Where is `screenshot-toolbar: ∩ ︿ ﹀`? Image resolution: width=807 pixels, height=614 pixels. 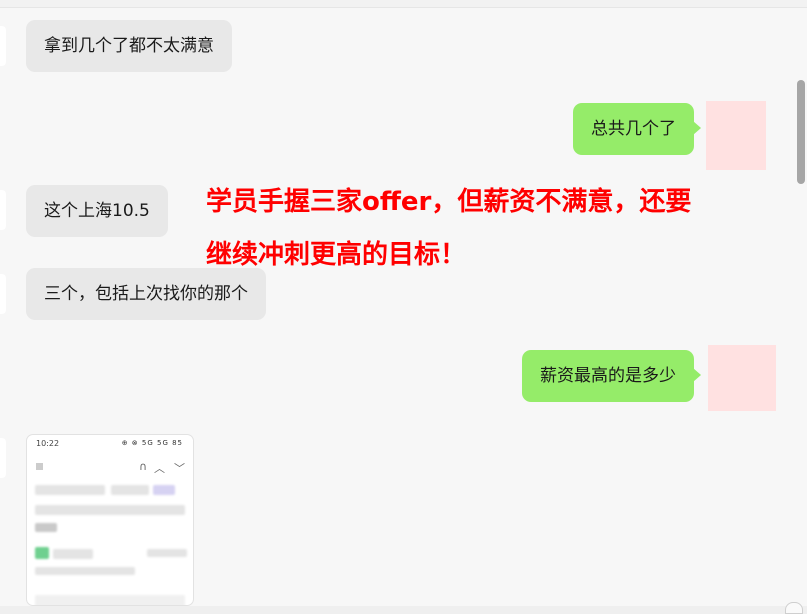
screenshot-toolbar: ∩ ︿ ﹀ is located at coordinates (110, 468).